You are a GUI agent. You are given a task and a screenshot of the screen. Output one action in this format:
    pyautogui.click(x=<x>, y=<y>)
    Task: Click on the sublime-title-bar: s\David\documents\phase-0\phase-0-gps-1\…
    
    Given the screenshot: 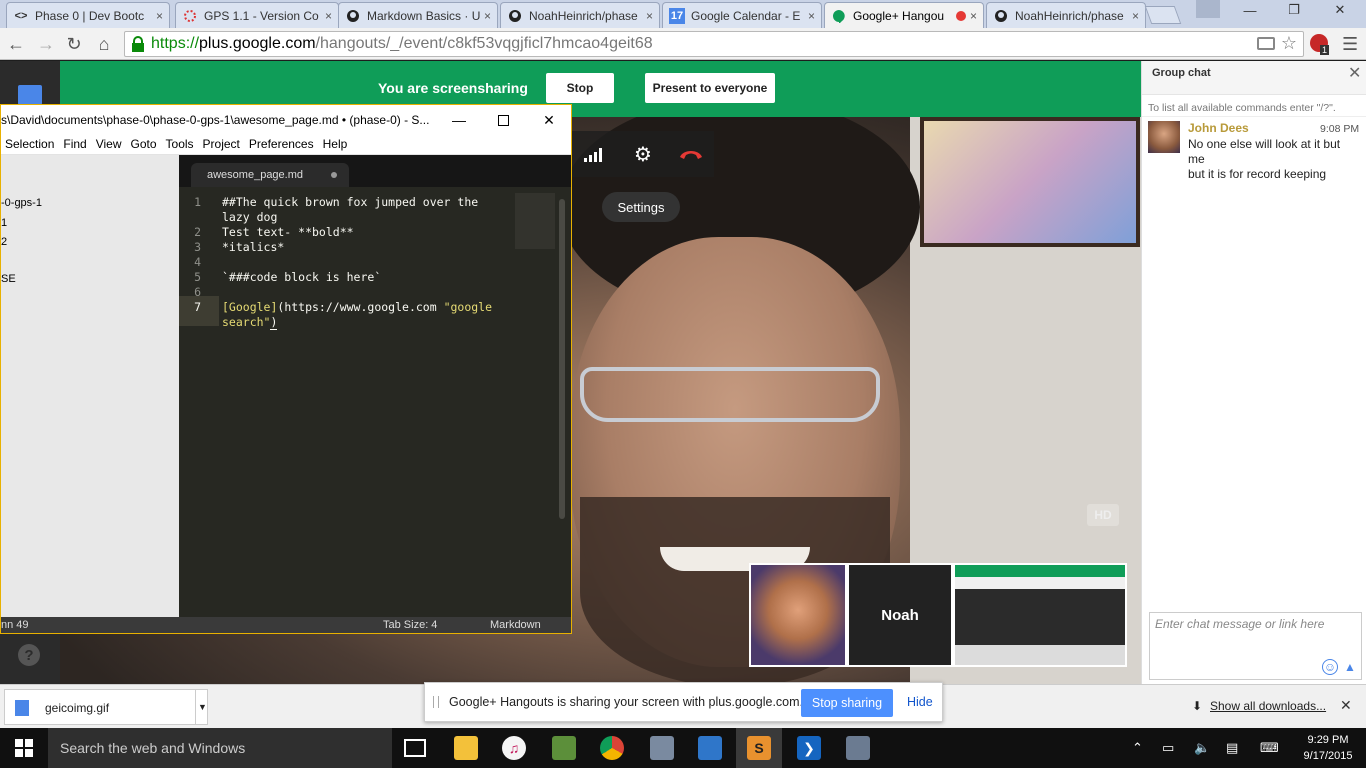 What is the action you would take?
    pyautogui.click(x=286, y=120)
    